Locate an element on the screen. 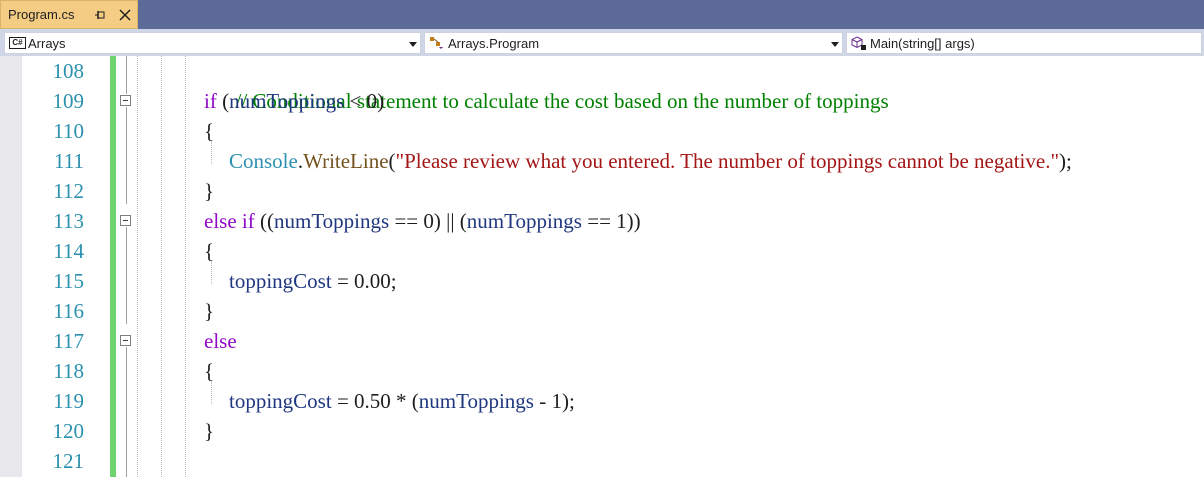  line-number: 113 is located at coordinates (68, 221).